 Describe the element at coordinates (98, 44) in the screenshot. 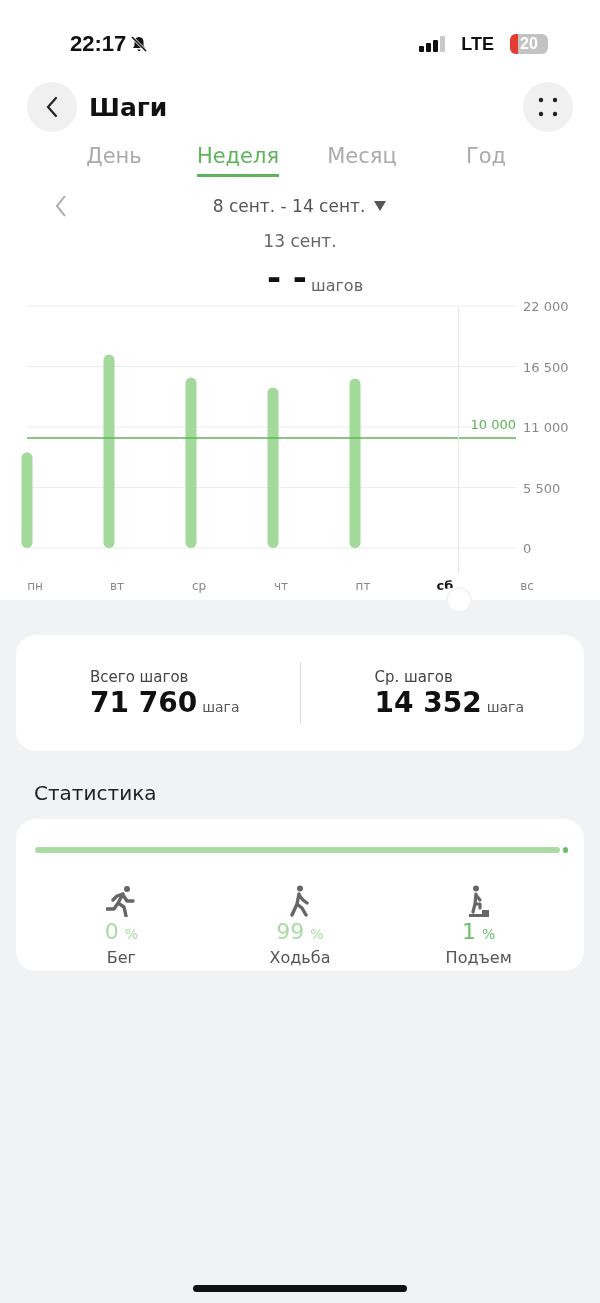

I see `status-time: 22:17` at that location.